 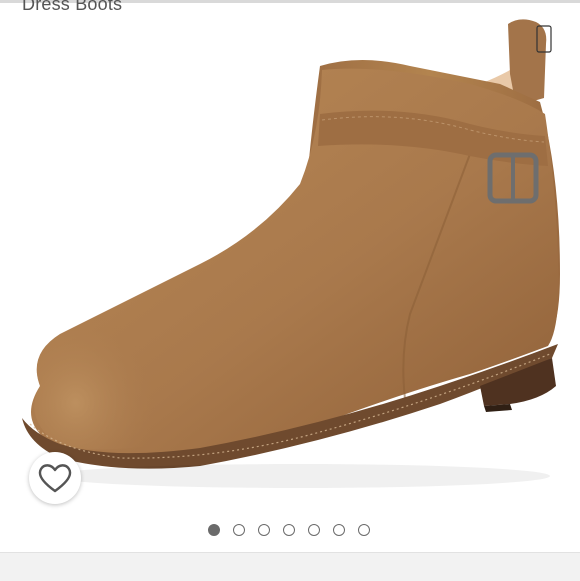 I want to click on wishlist-button, so click(x=55, y=478).